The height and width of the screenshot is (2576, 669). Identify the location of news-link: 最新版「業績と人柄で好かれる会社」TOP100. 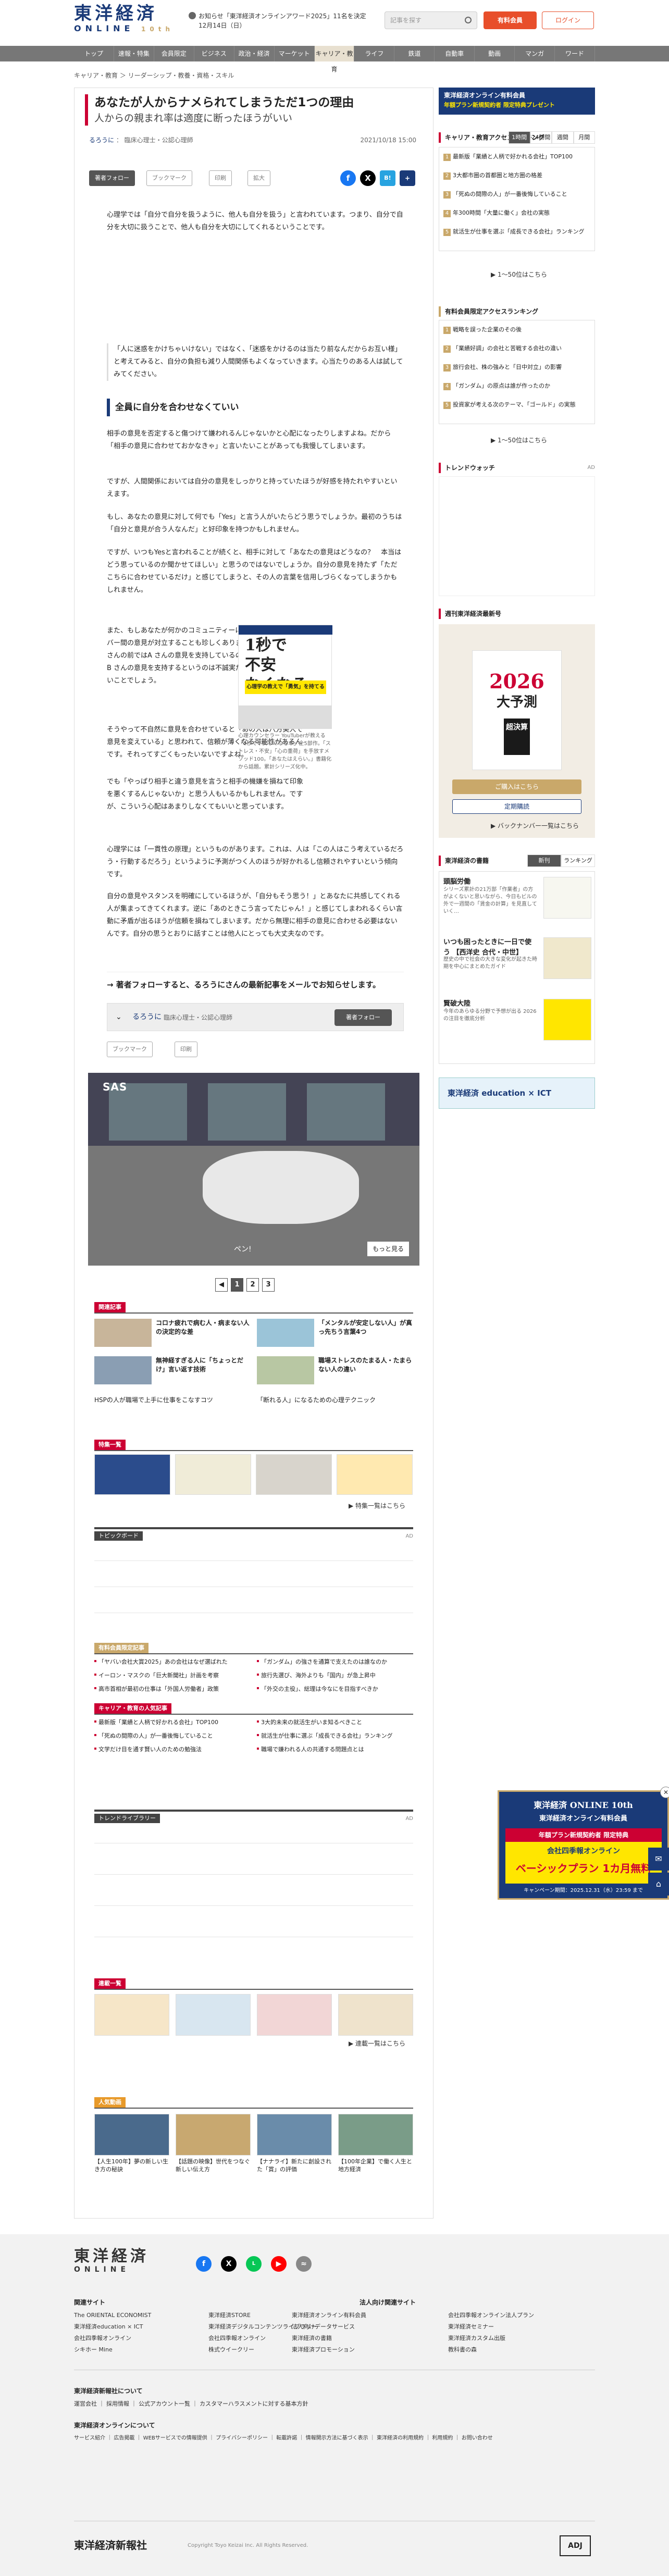
(173, 1722).